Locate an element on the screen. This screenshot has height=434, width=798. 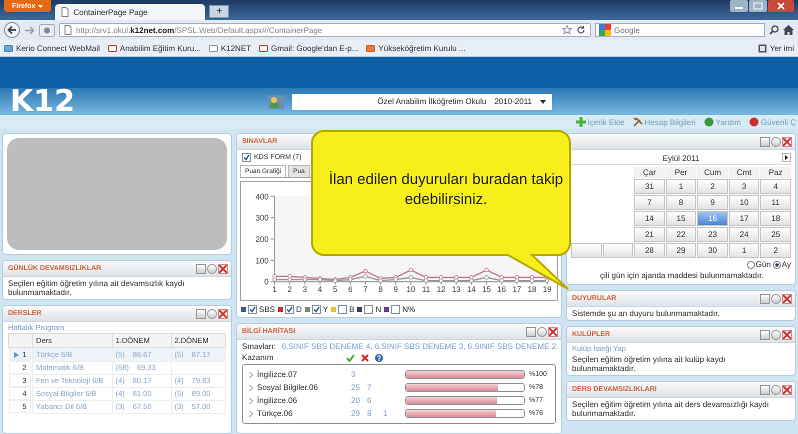
reload-icon is located at coordinates (581, 30).